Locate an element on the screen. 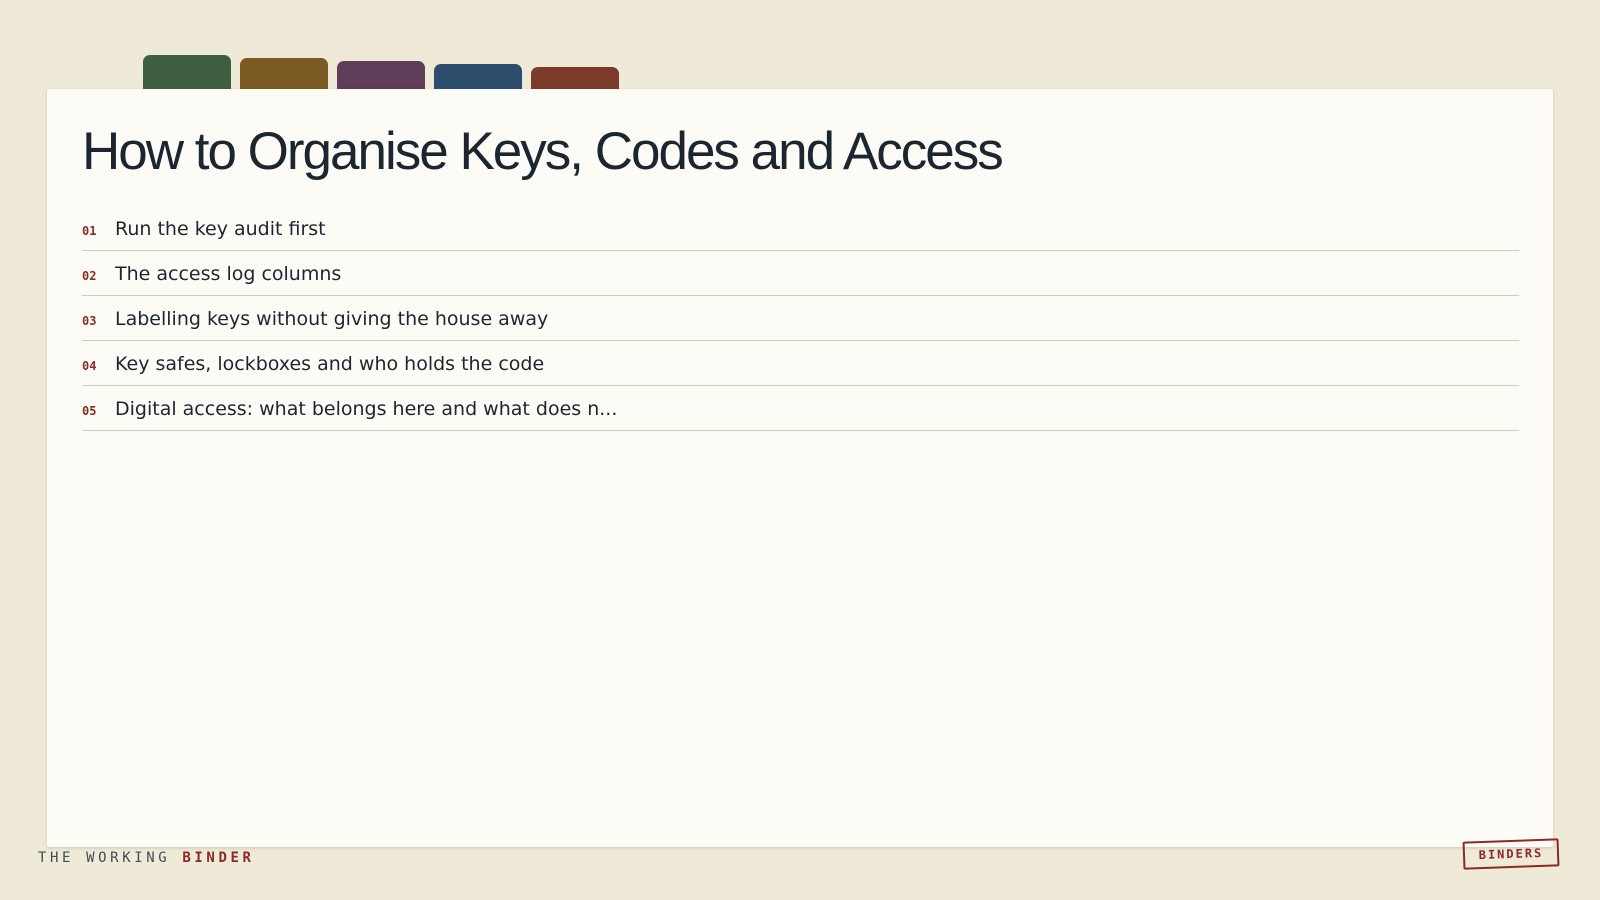 The height and width of the screenshot is (900, 1600). toc-number: 02 is located at coordinates (89, 275).